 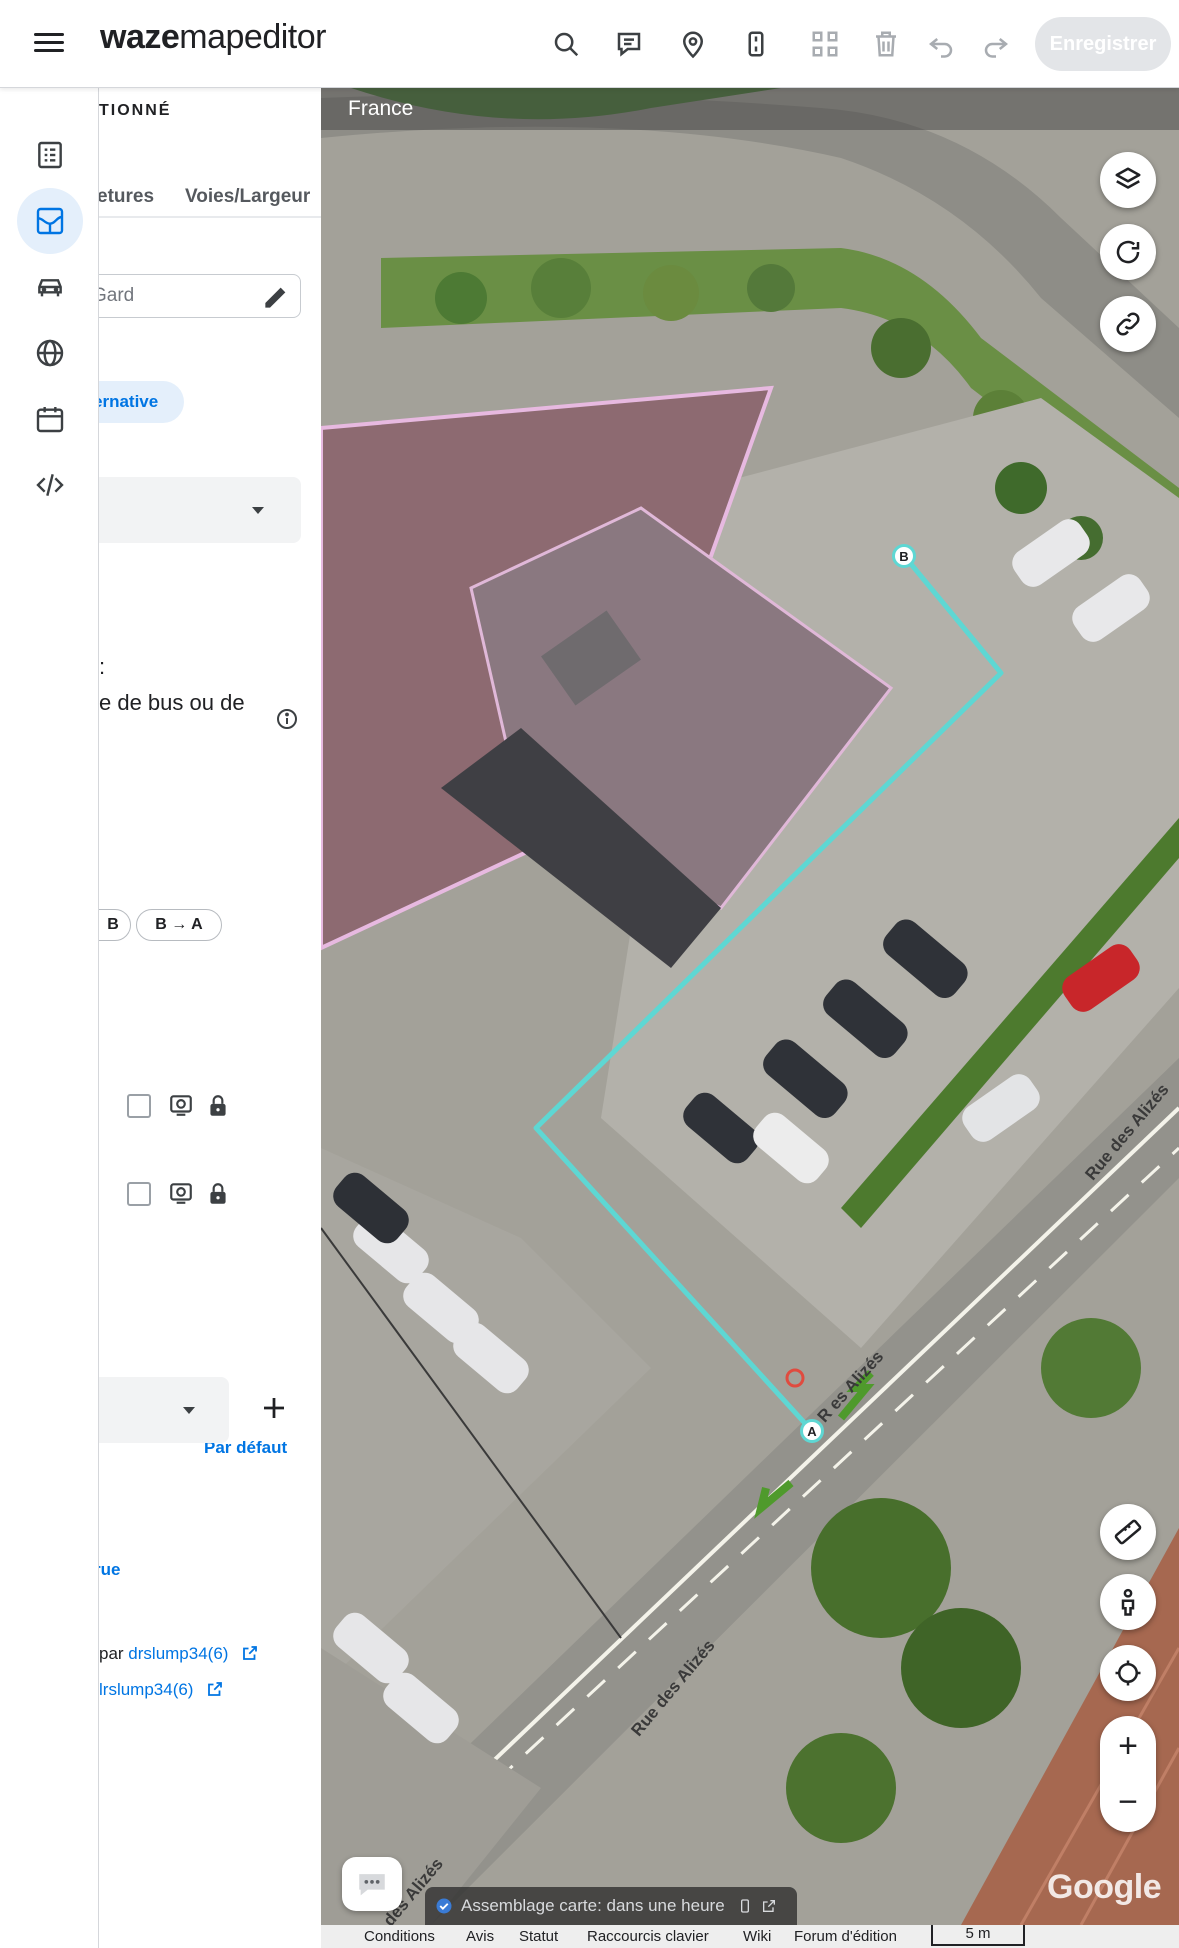 I want to click on tab-restrictions: etures, so click(x=126, y=197).